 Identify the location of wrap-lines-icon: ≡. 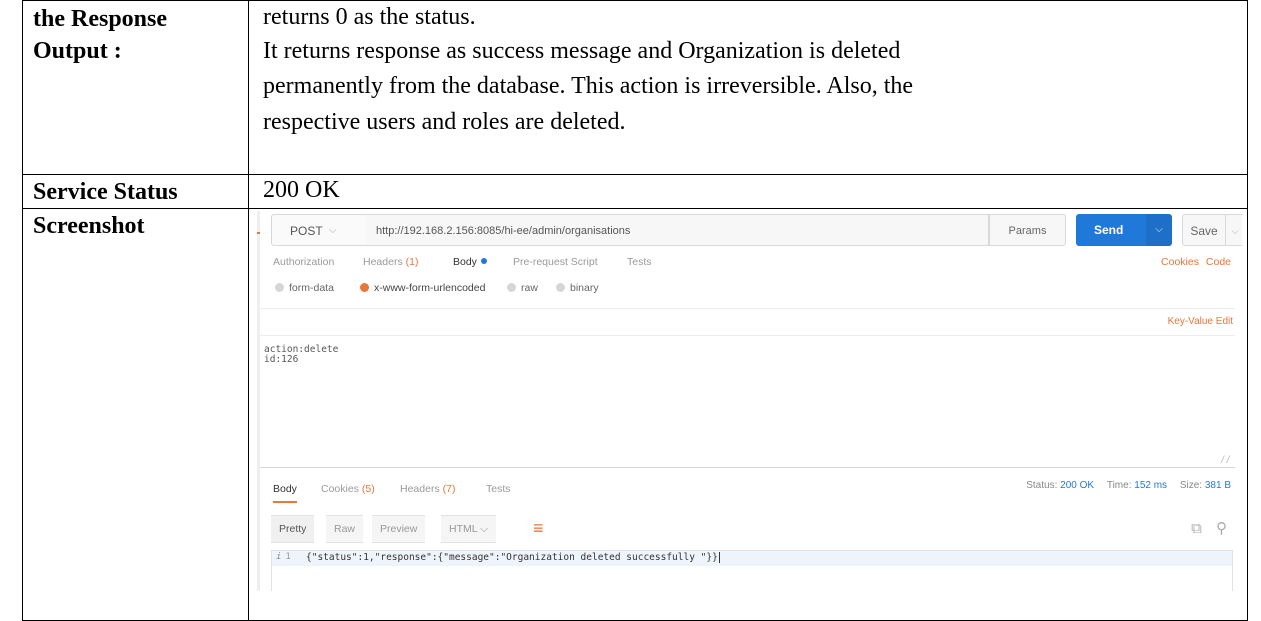
(538, 528).